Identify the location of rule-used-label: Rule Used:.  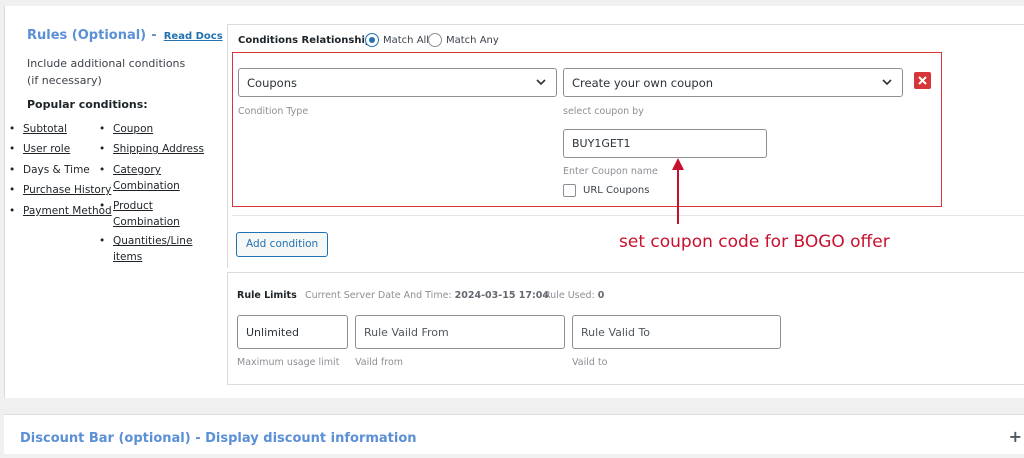
(569, 295).